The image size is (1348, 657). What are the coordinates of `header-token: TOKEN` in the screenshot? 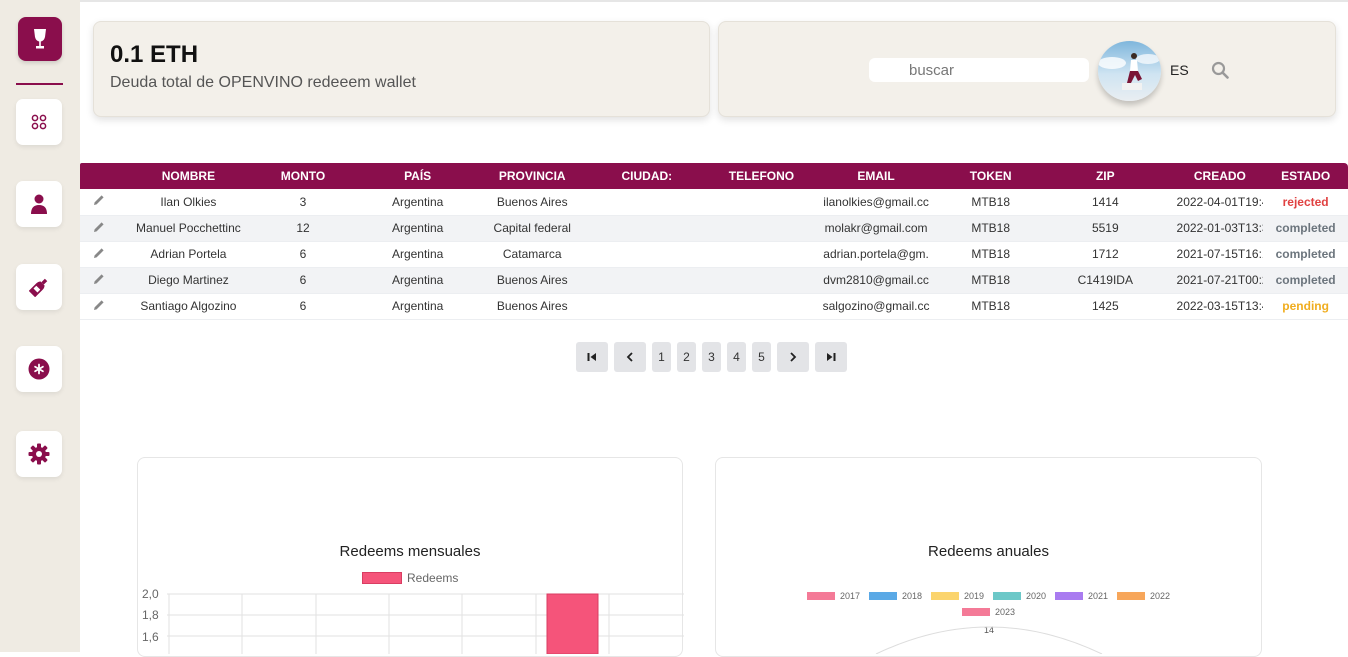 It's located at (990, 176).